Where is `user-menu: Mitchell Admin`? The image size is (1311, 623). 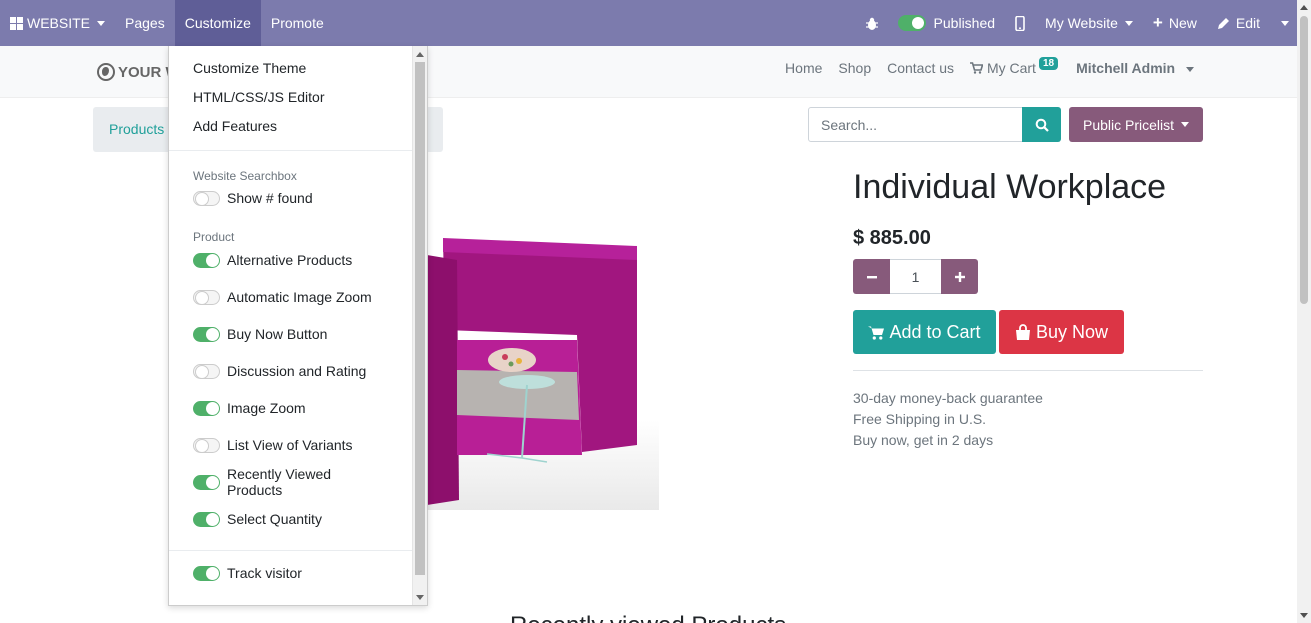 user-menu: Mitchell Admin is located at coordinates (1135, 68).